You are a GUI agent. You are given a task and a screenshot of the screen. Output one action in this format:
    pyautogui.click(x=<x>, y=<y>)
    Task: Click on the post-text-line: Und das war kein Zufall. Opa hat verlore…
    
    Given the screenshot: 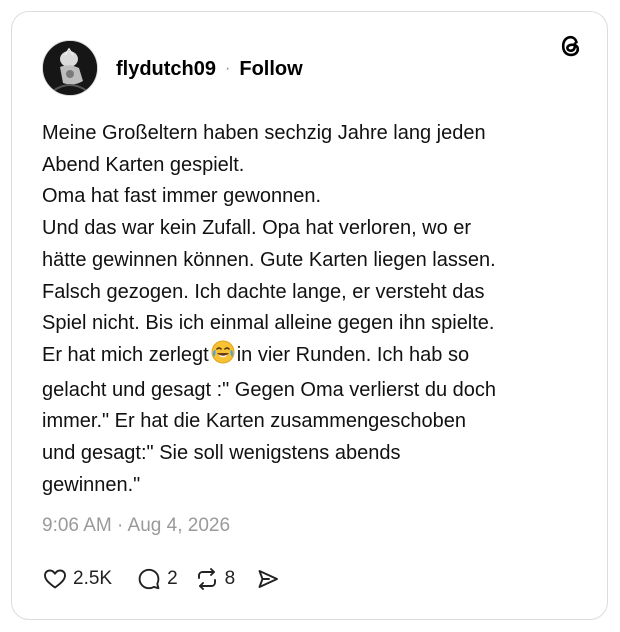 What is the action you would take?
    pyautogui.click(x=257, y=228)
    